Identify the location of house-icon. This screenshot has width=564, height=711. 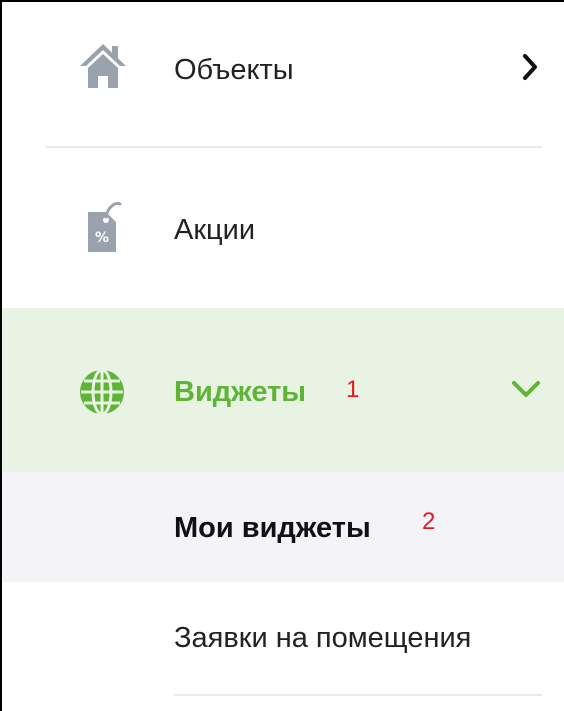
(103, 67).